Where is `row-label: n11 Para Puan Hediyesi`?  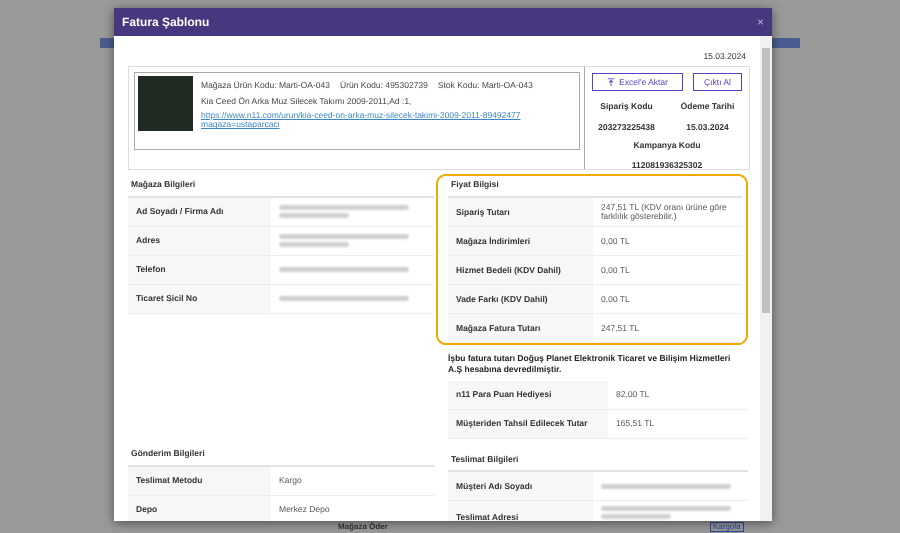
row-label: n11 Para Puan Hediyesi is located at coordinates (528, 394).